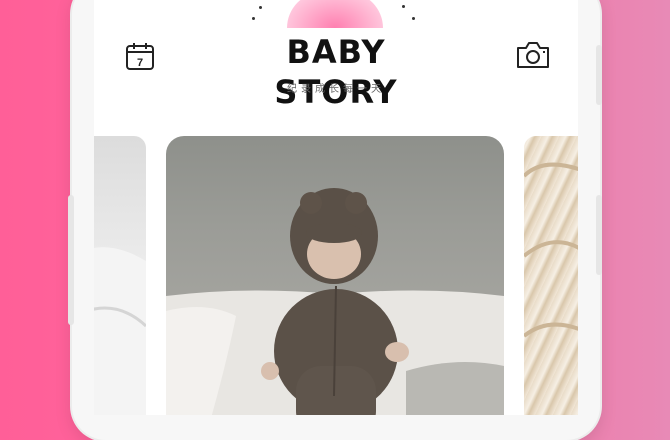 This screenshot has height=440, width=670. I want to click on camera-icon, so click(533, 55).